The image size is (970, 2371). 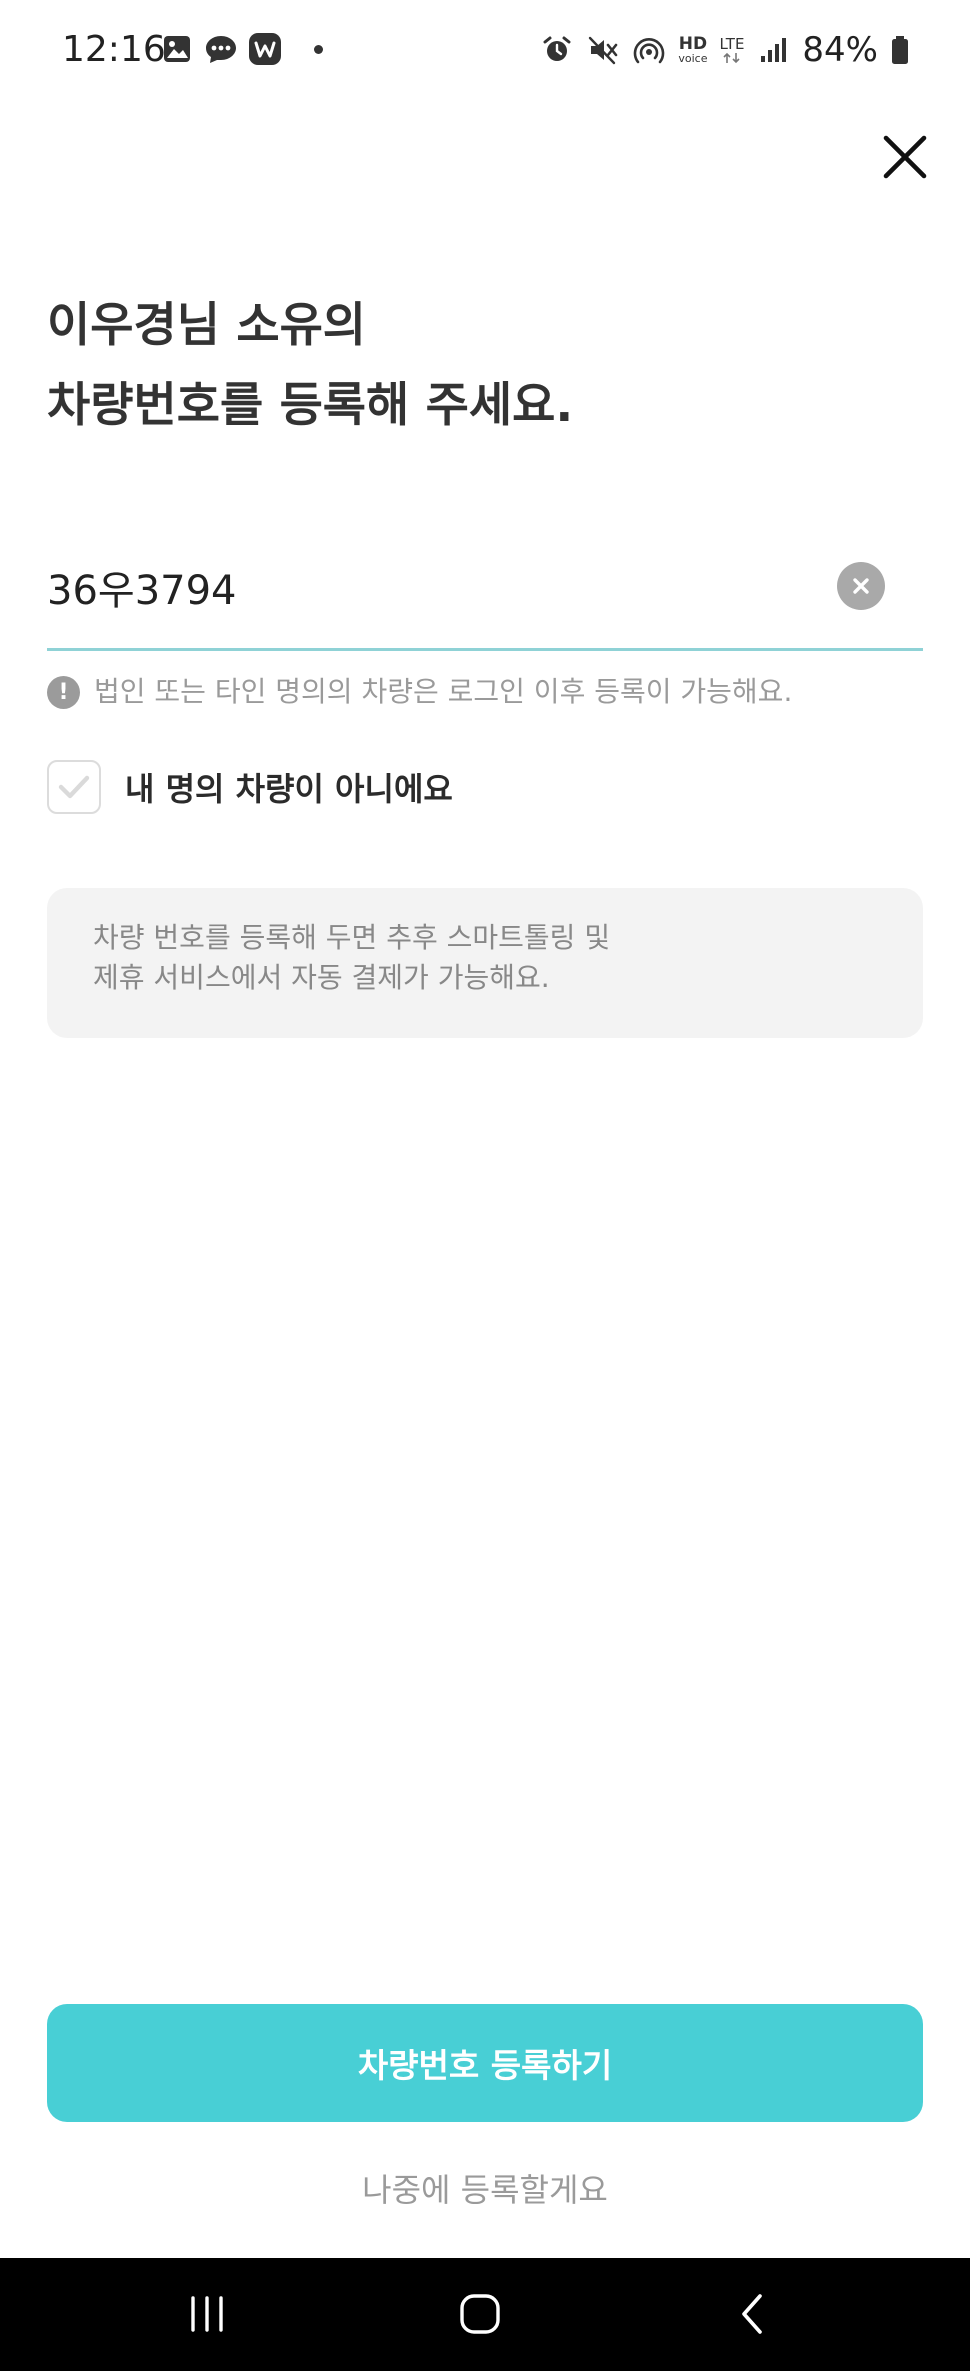 What do you see at coordinates (63, 692) in the screenshot?
I see `exclamation-icon: !` at bounding box center [63, 692].